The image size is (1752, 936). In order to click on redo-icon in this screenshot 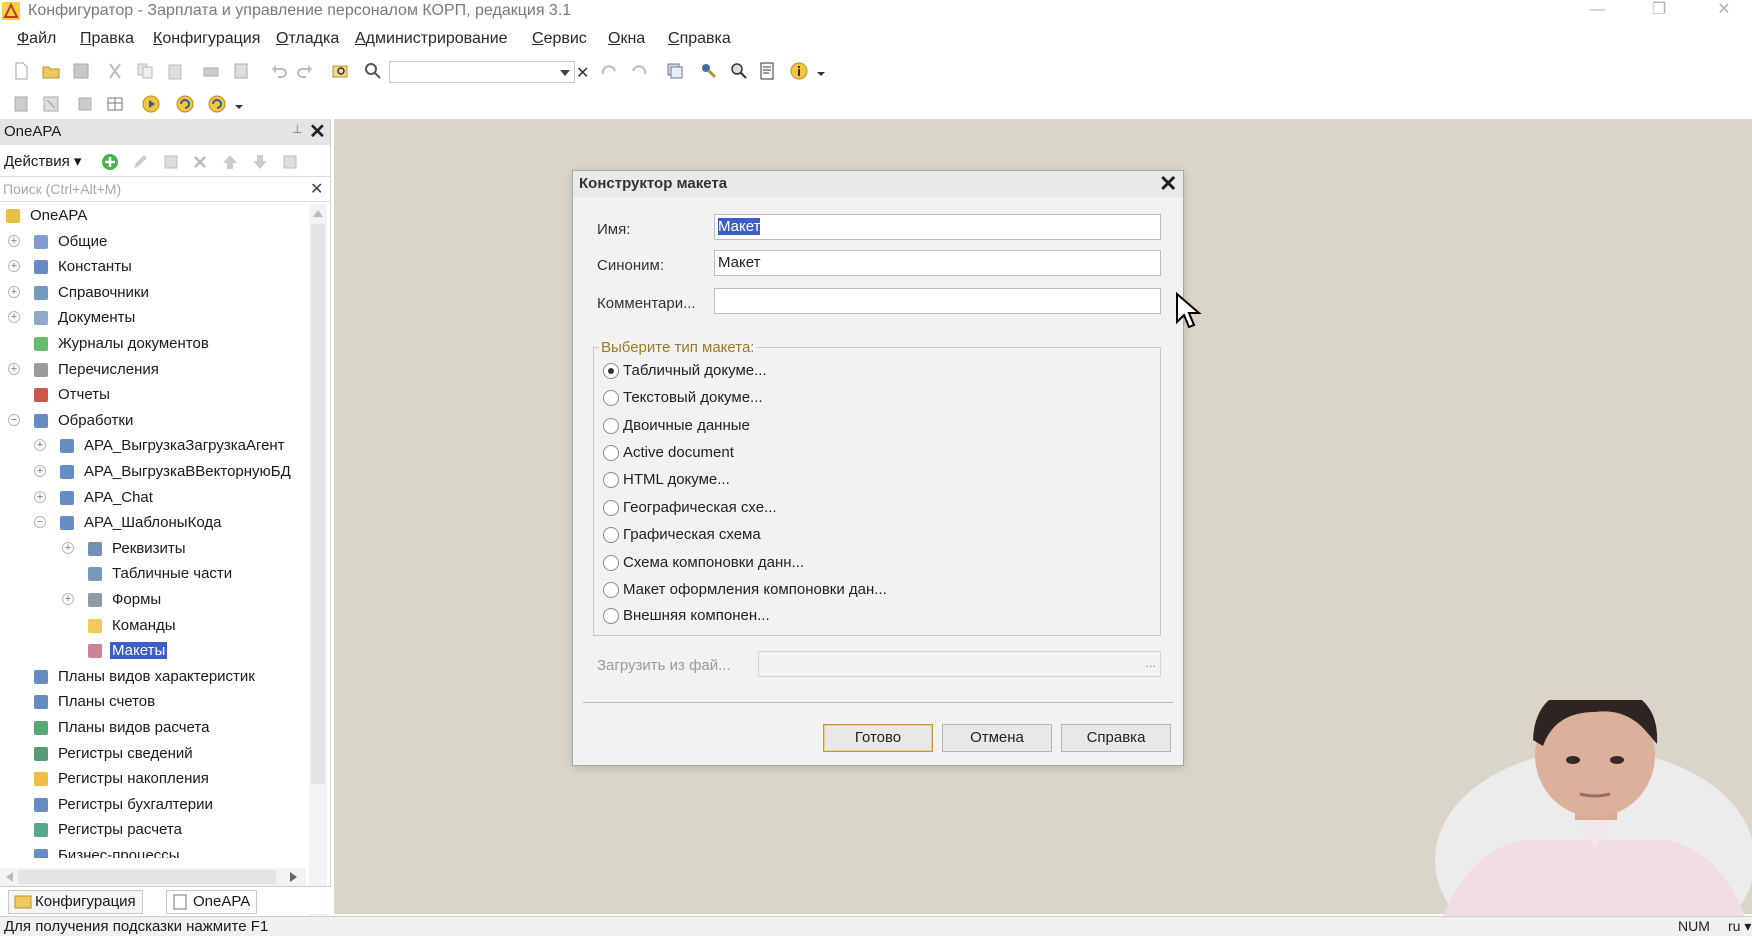, I will do `click(305, 71)`.